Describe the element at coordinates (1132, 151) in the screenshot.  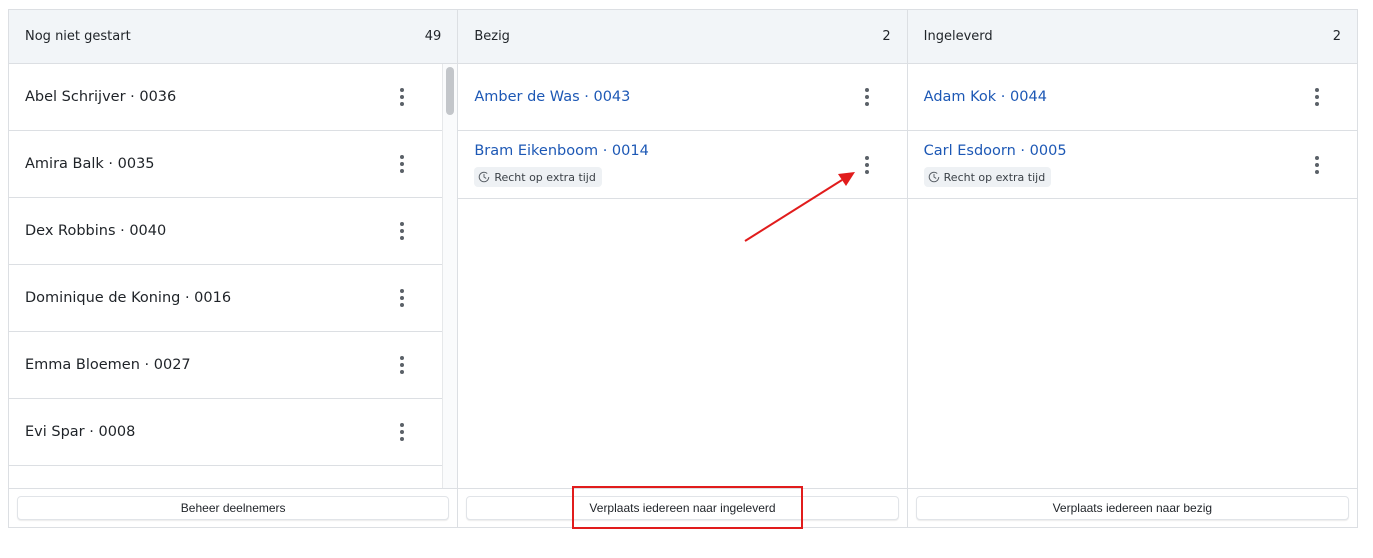
I see `participant-name-link: Carl Esdoorn · 0005` at that location.